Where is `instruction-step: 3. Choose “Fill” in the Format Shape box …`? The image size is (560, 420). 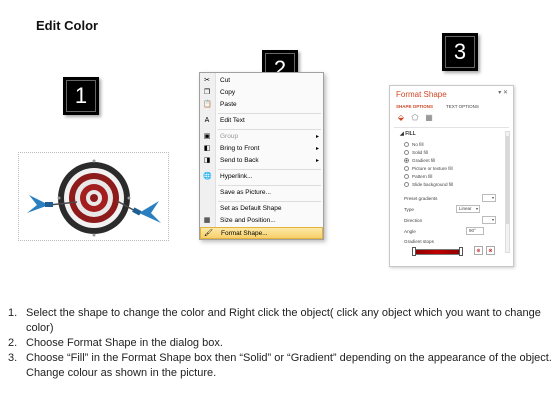 instruction-step: 3. Choose “Fill” in the Format Shape box … is located at coordinates (280, 366).